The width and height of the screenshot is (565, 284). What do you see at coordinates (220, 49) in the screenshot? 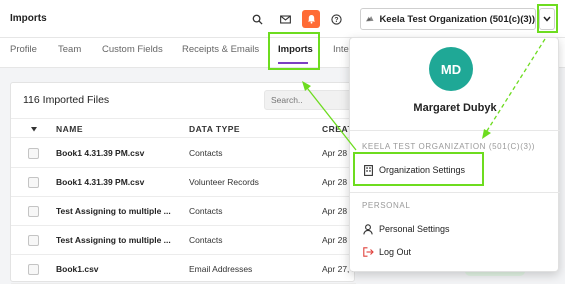
I see `tab-receipts-emails: Receipts & Emails` at bounding box center [220, 49].